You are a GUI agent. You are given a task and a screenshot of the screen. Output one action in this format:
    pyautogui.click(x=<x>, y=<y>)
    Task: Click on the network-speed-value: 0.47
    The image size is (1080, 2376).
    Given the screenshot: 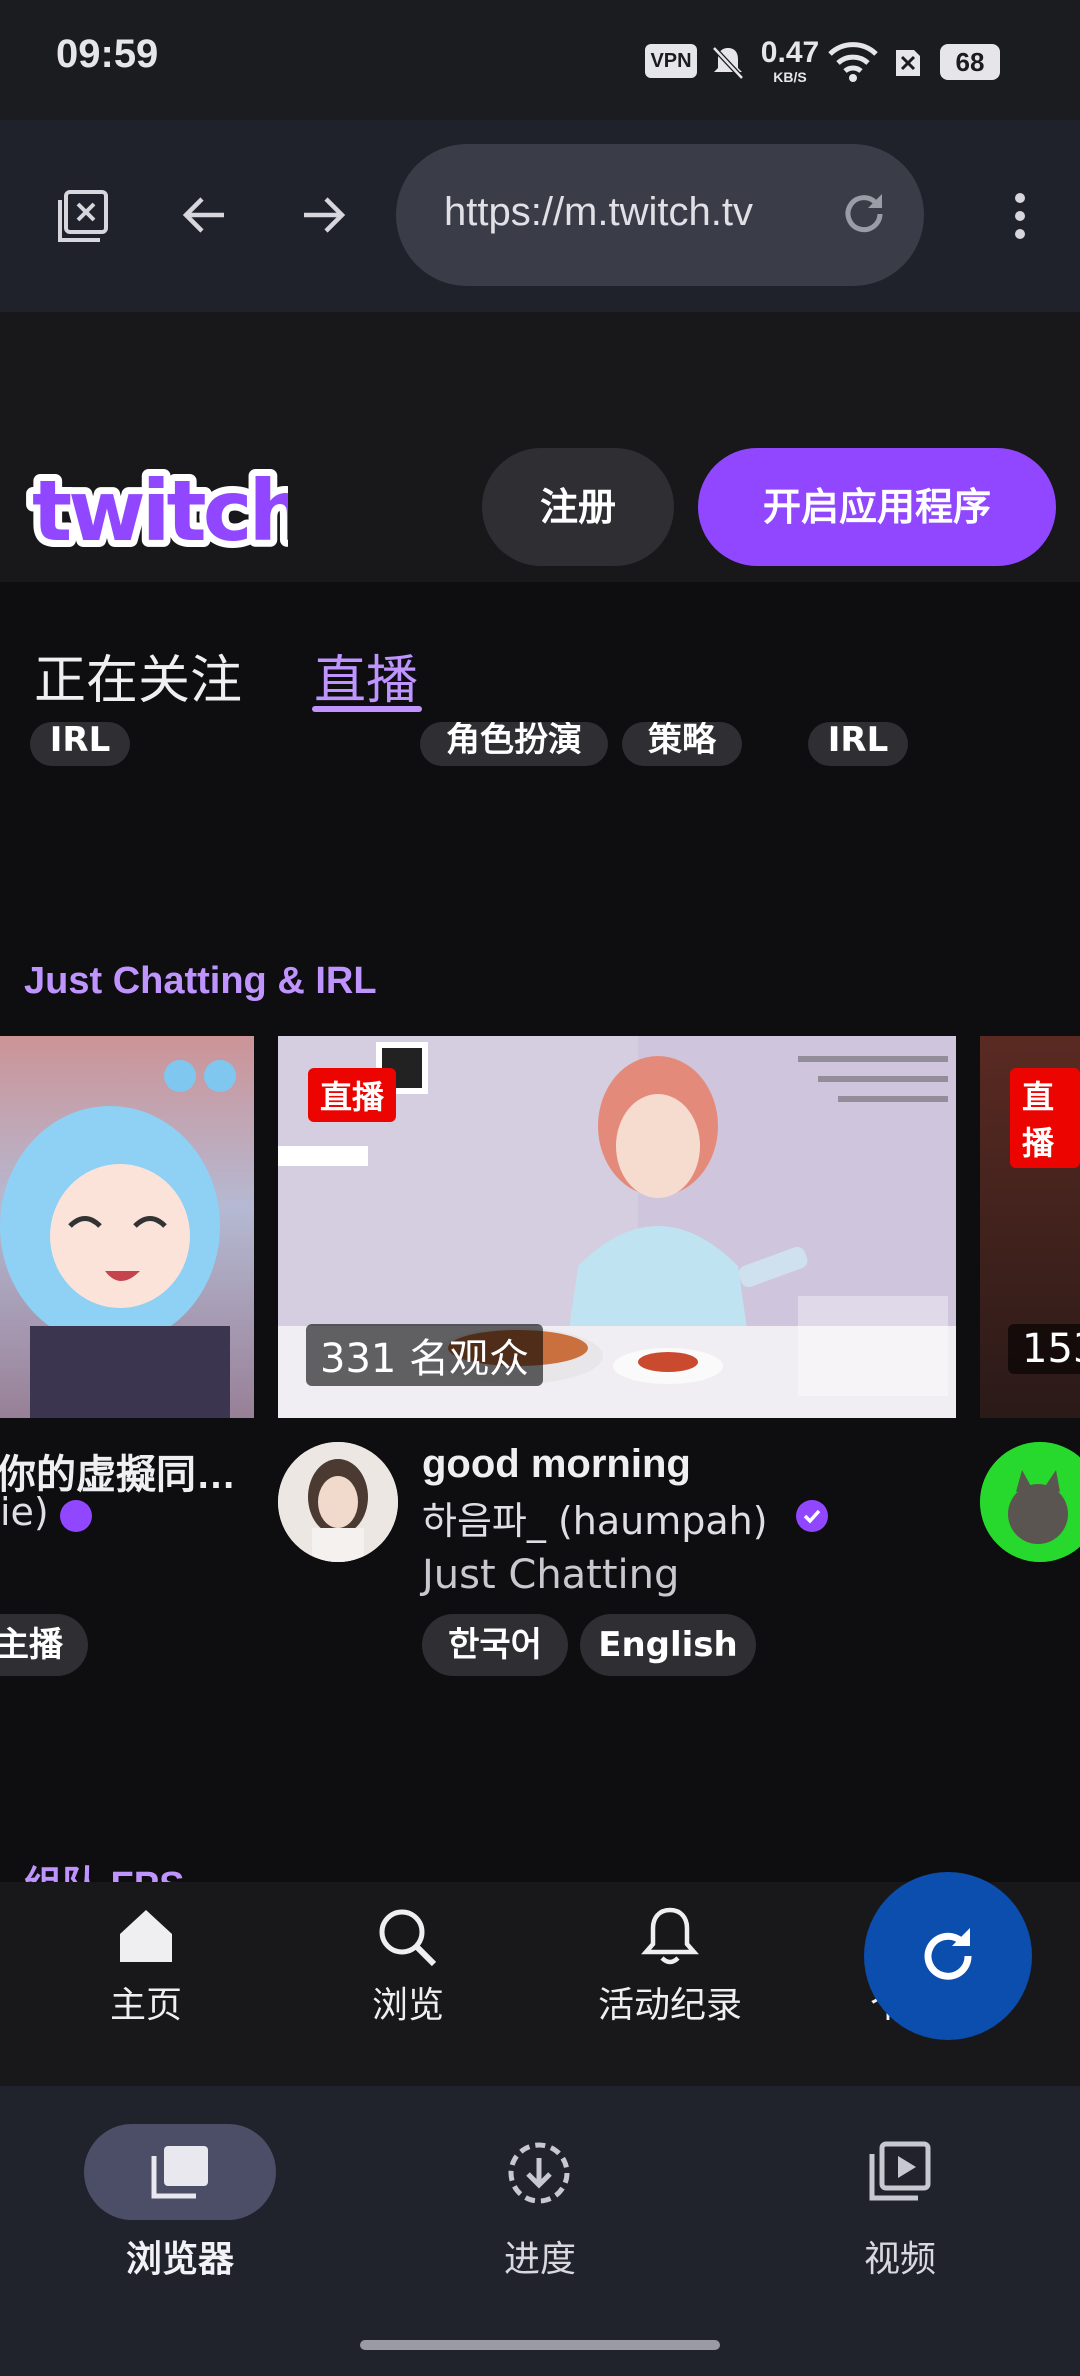 What is the action you would take?
    pyautogui.click(x=790, y=52)
    